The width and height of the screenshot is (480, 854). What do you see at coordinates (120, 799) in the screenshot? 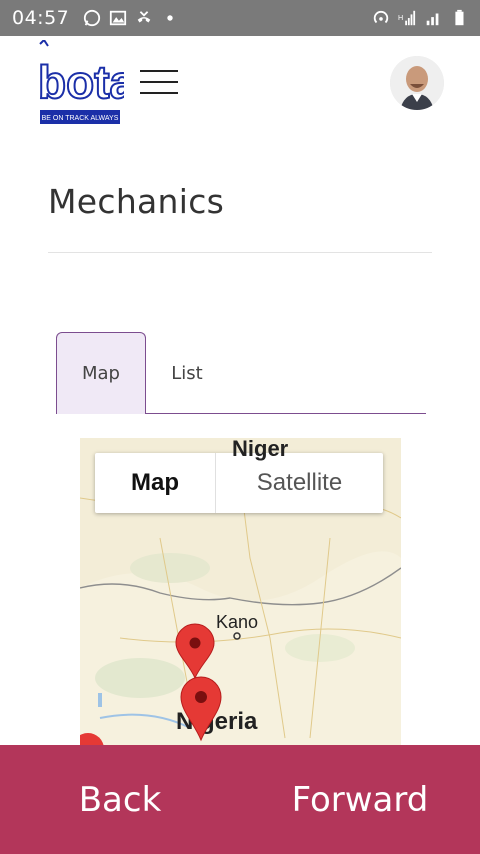
I see `back-button: Back` at bounding box center [120, 799].